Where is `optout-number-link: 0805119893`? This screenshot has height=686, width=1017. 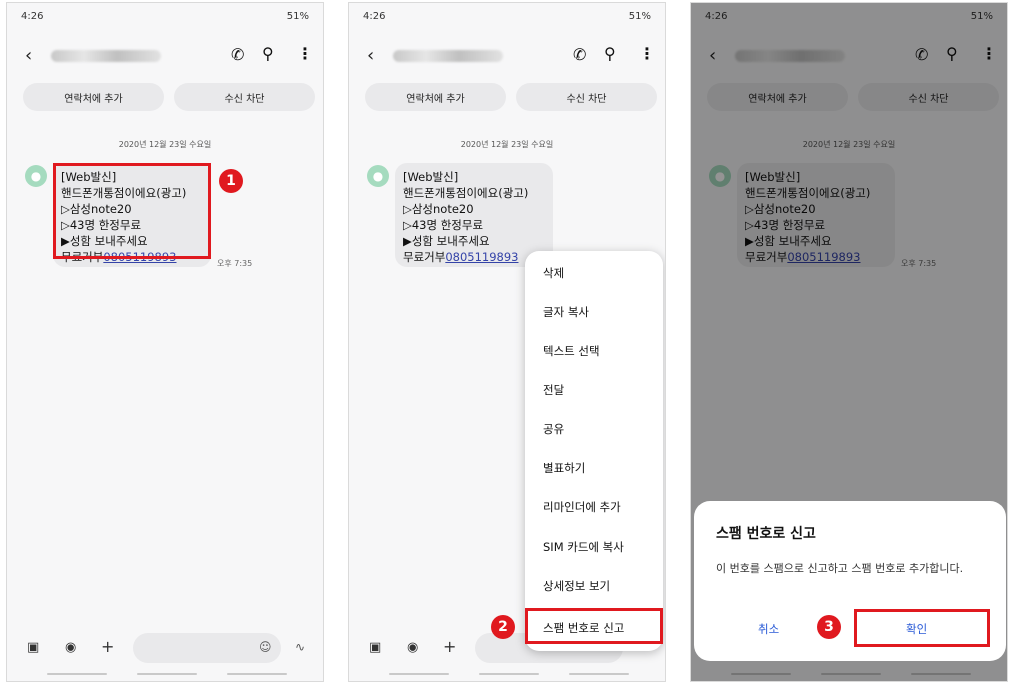
optout-number-link: 0805119893 is located at coordinates (481, 257).